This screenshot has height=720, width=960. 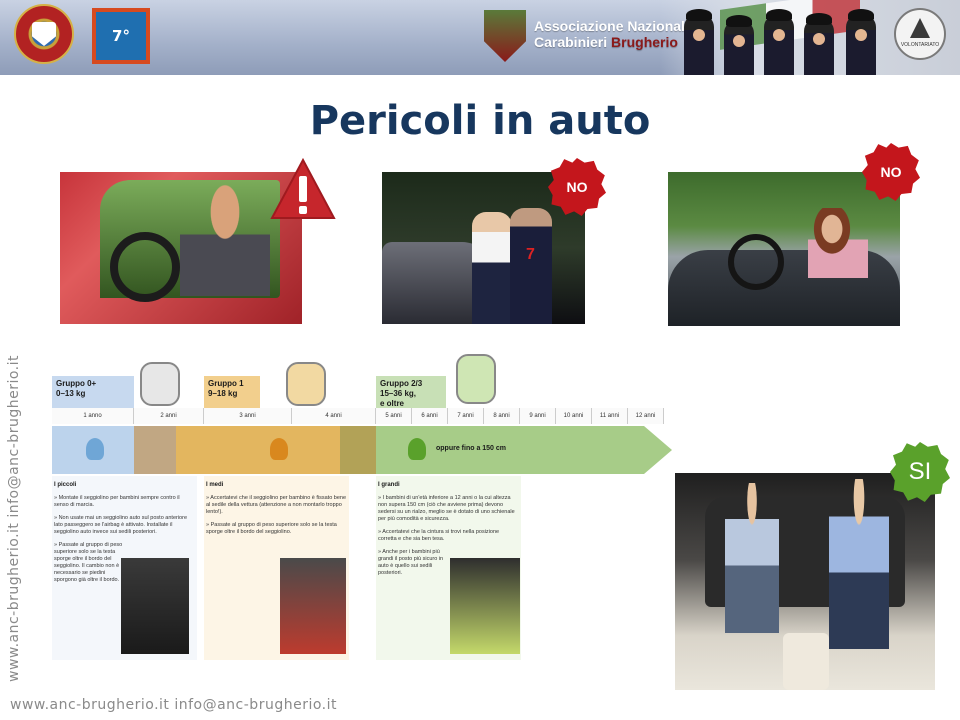 I want to click on association-name-carabinieri: Carabinieri, so click(x=573, y=42).